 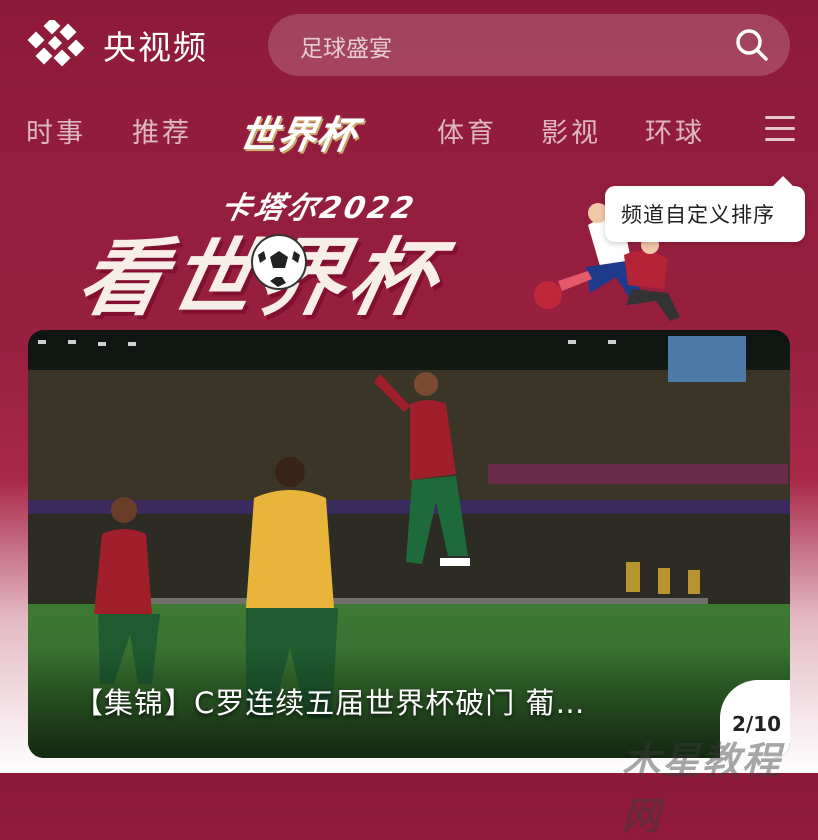 I want to click on tooltip-text: 频道自定义排序, so click(x=698, y=215).